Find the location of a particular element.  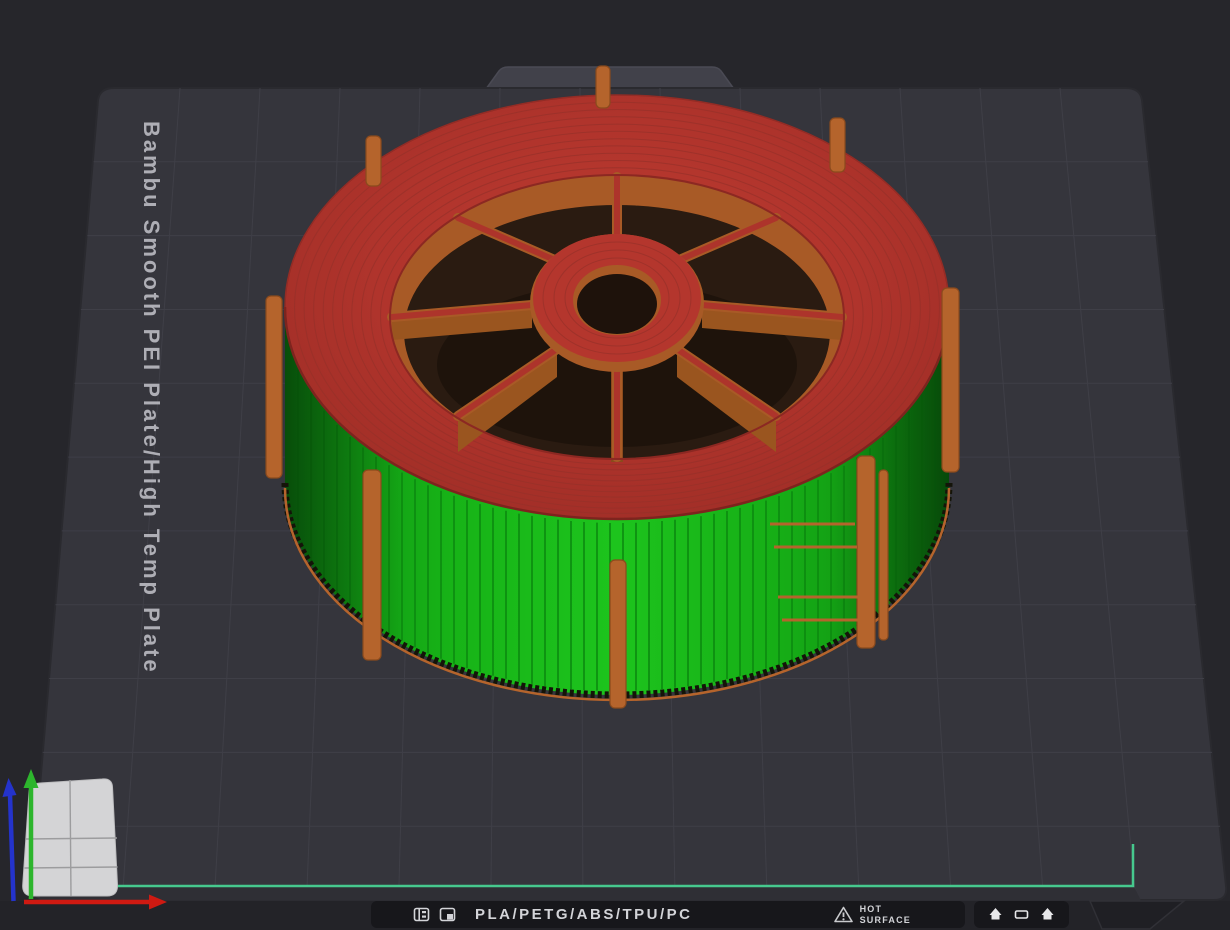

model-center-hub is located at coordinates (617, 303).